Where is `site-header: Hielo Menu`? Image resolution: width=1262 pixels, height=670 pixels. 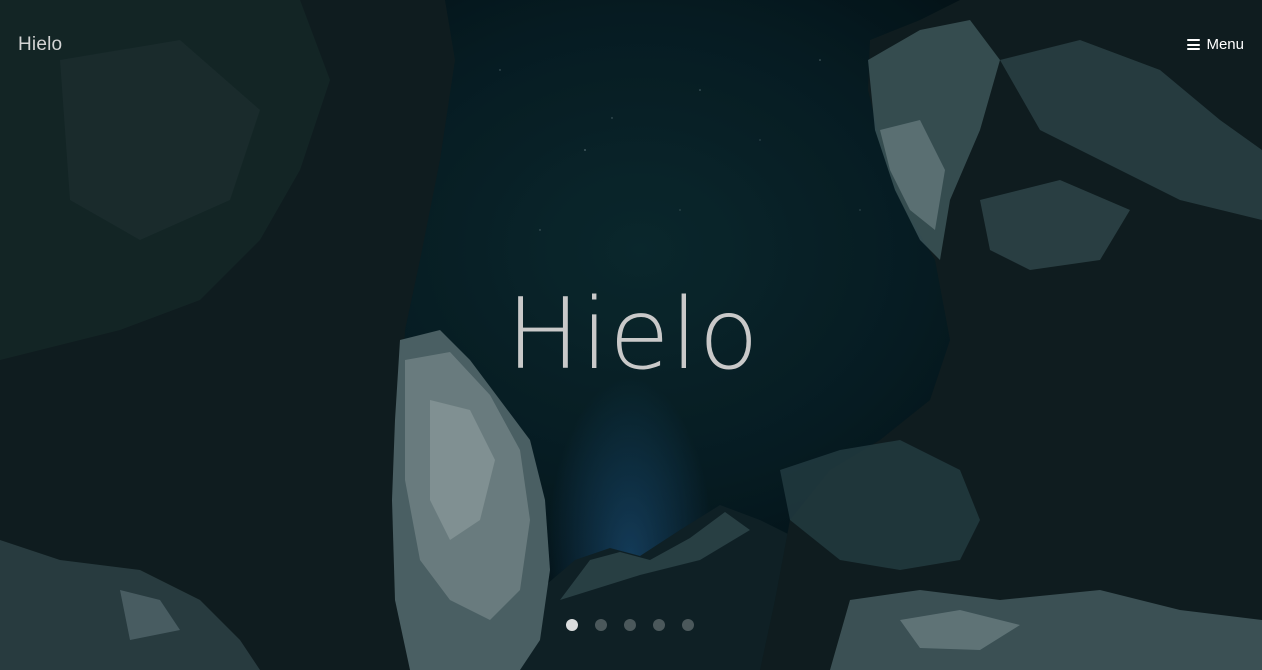
site-header: Hielo Menu is located at coordinates (631, 45).